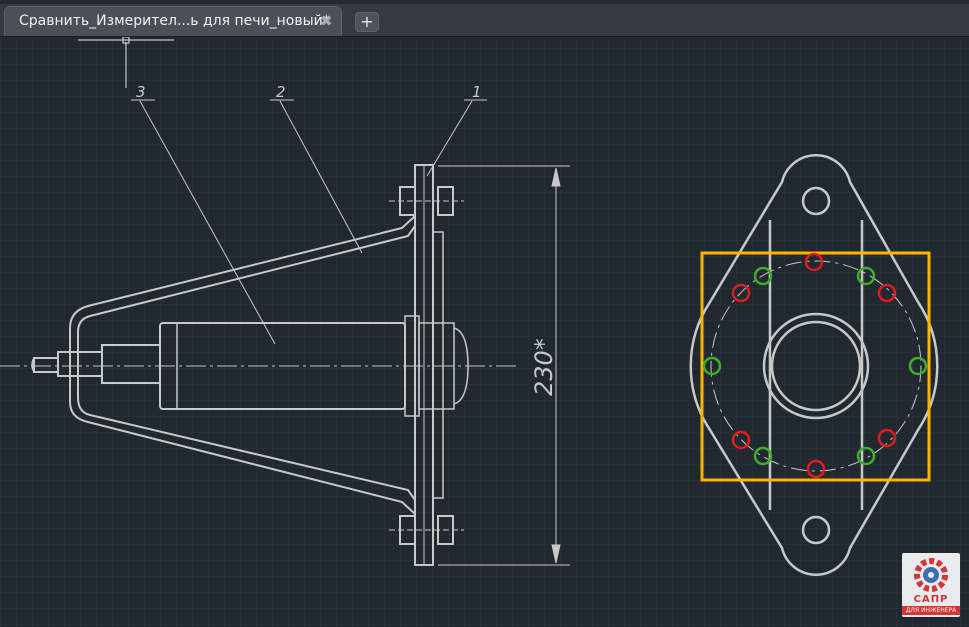 The height and width of the screenshot is (627, 969). Describe the element at coordinates (931, 610) in the screenshot. I see `logo-subtext: ДЛЯ ИНЖЕНЕРА` at that location.